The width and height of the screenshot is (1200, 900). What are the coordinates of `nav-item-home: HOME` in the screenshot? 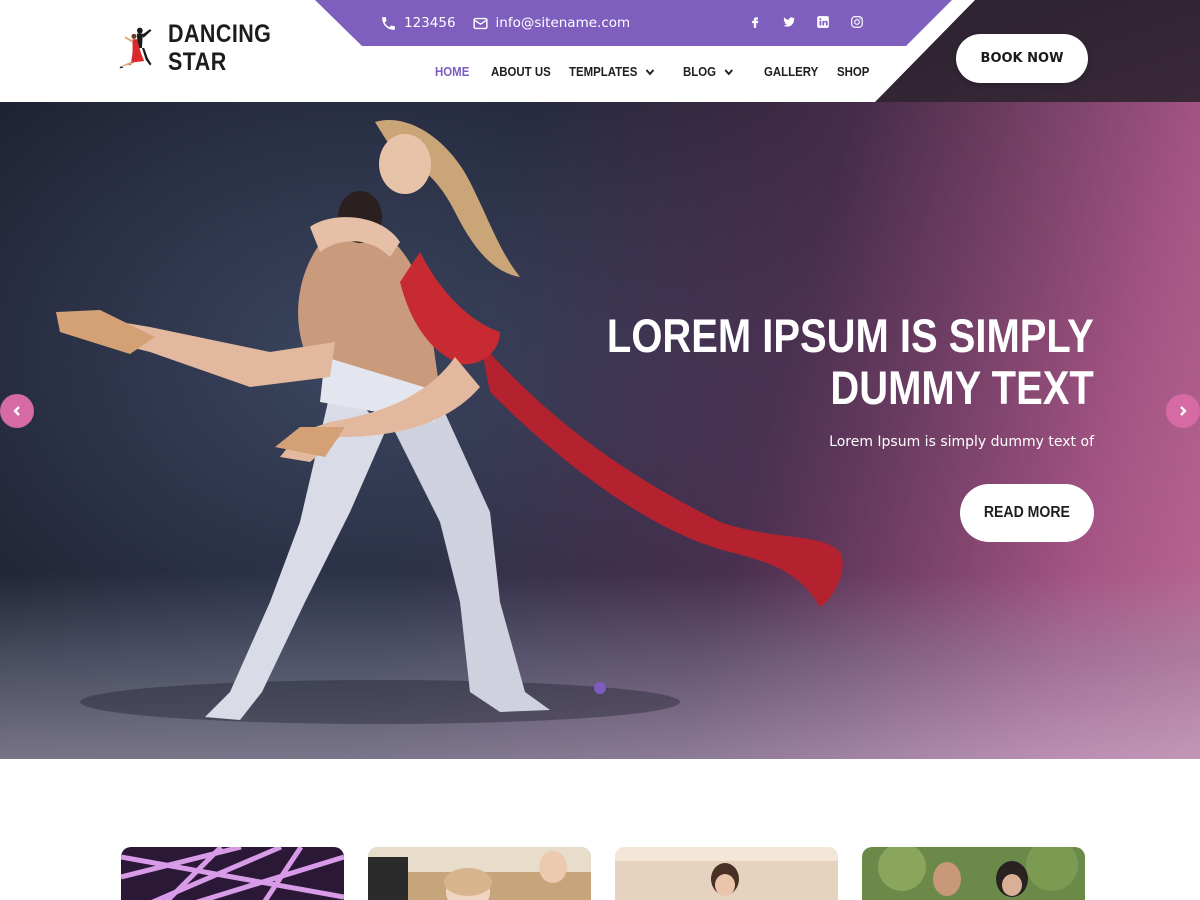 It's located at (459, 71).